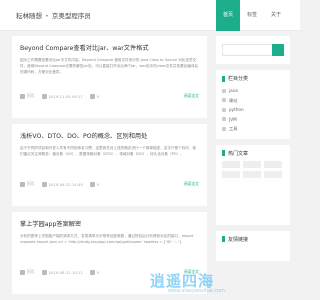 The image size is (320, 300). I want to click on category-label: 工具, so click(233, 128).